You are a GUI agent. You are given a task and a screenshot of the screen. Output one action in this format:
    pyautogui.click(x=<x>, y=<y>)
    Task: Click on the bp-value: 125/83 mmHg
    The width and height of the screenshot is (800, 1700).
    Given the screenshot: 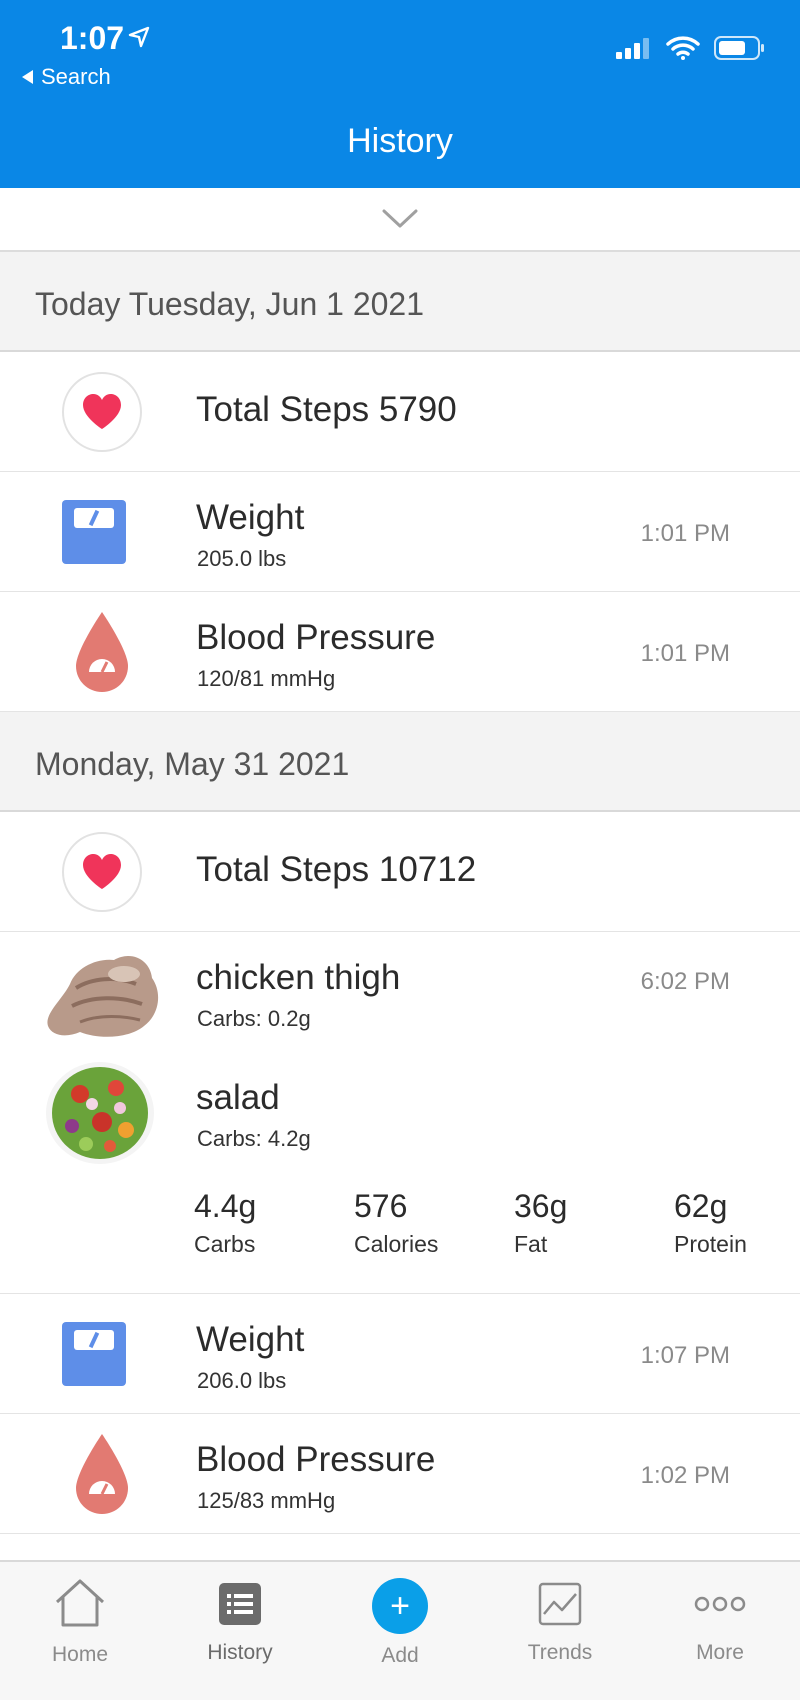 What is the action you would take?
    pyautogui.click(x=266, y=1500)
    